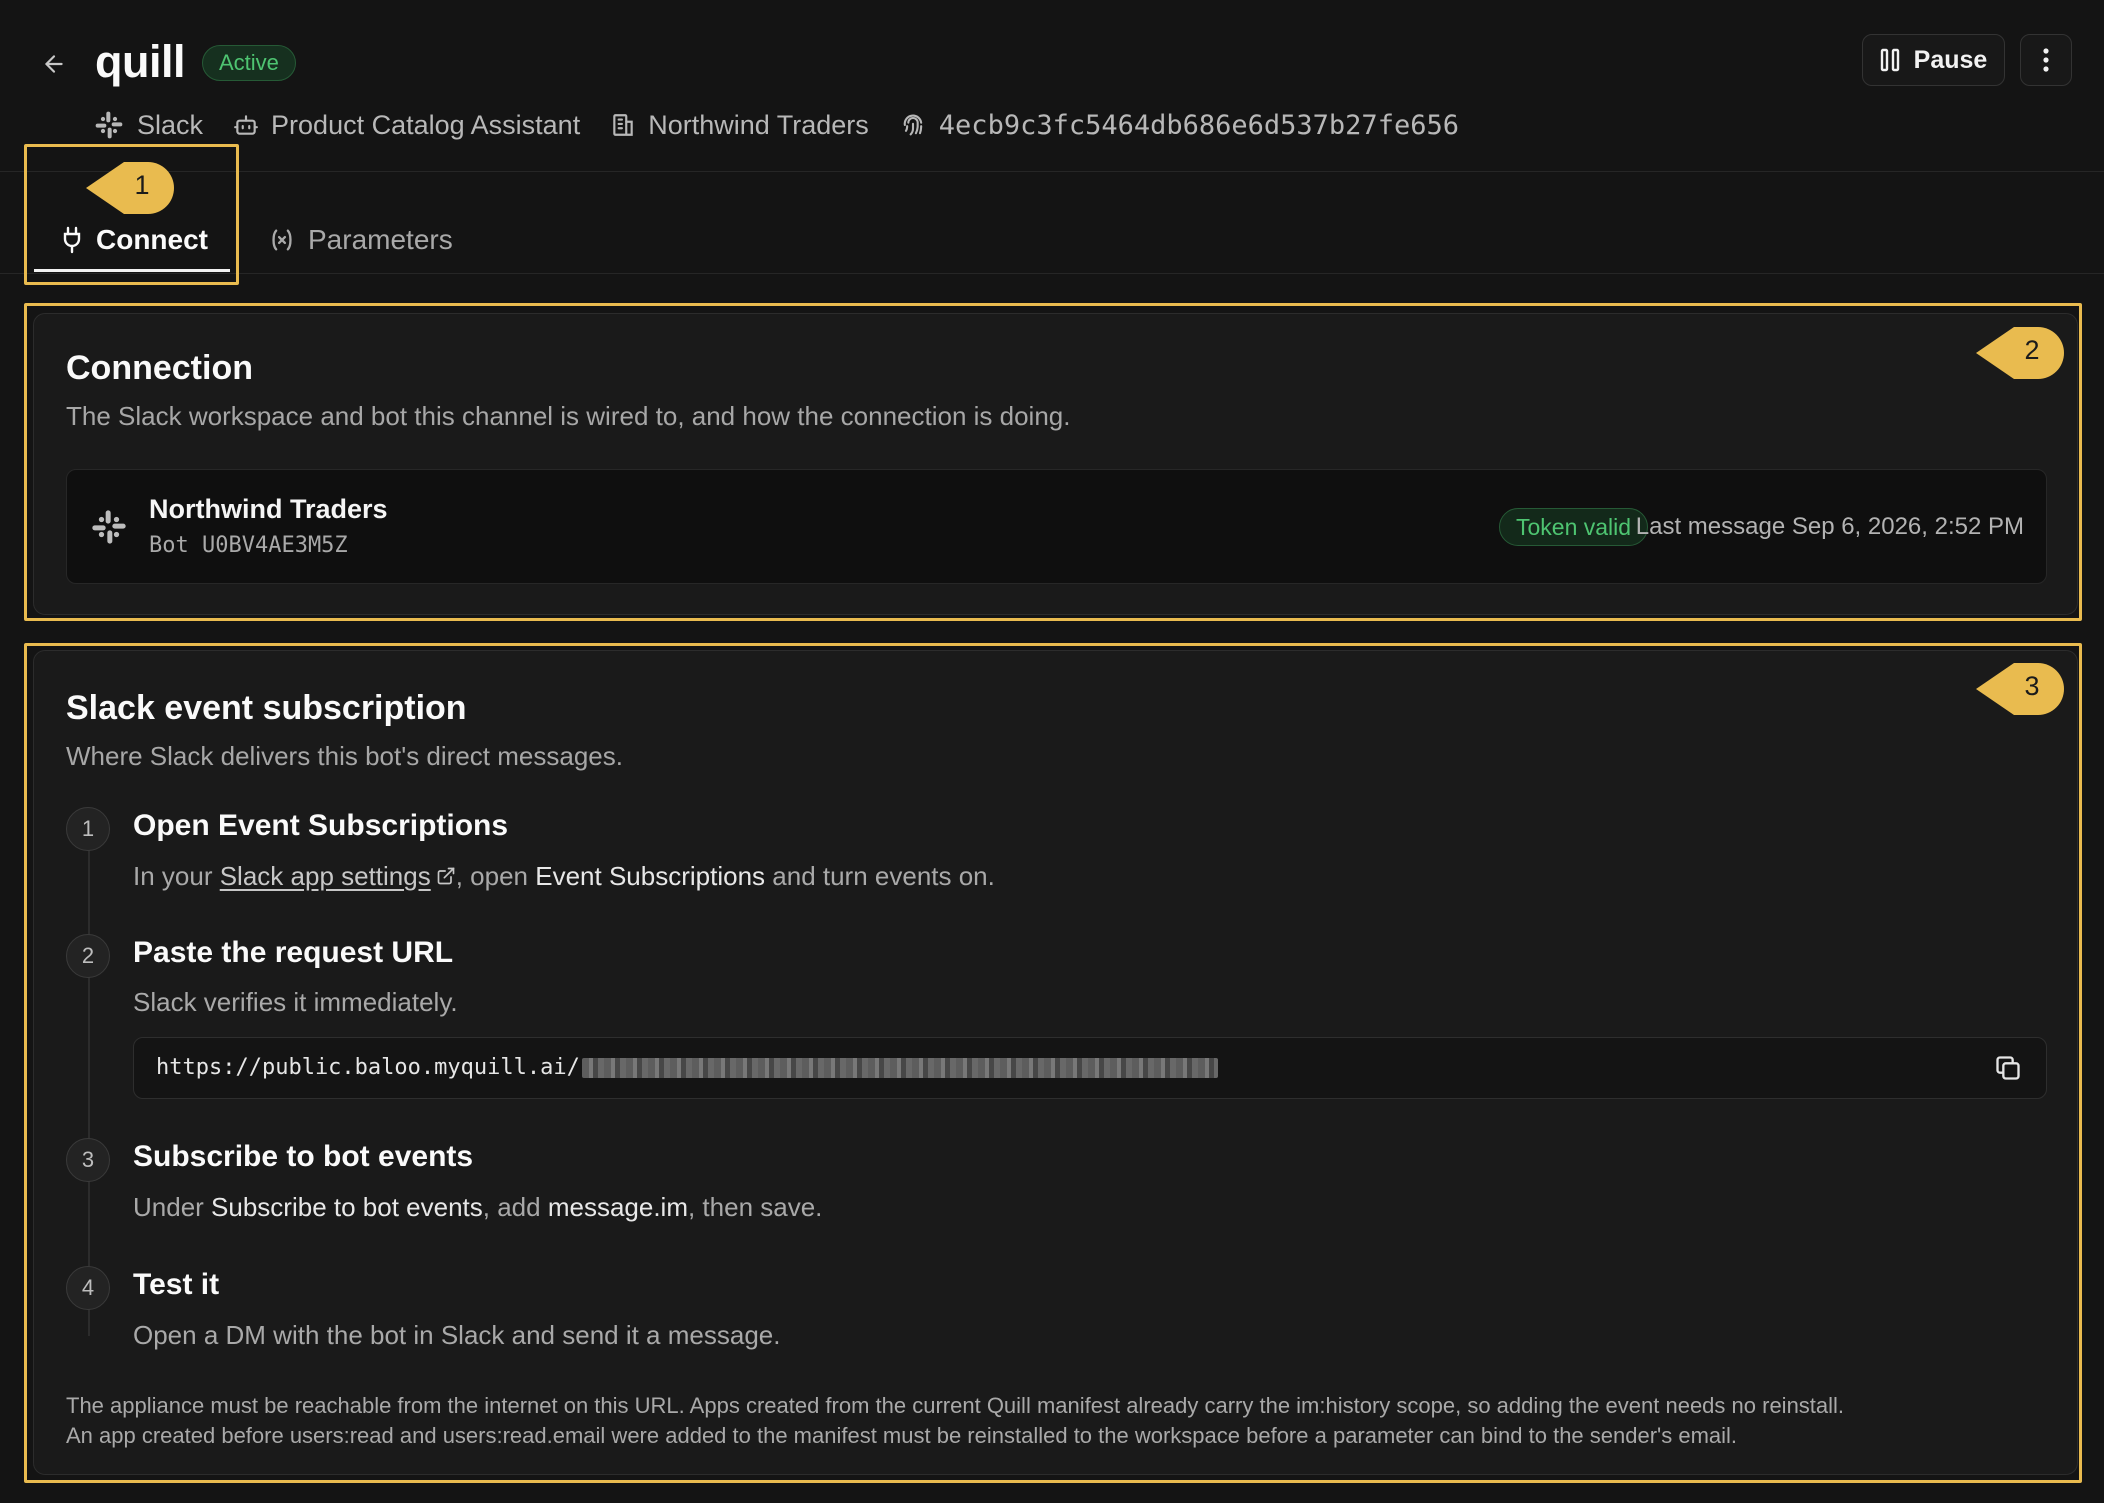 This screenshot has height=1503, width=2104. I want to click on tab-parameters: Parameters, so click(360, 240).